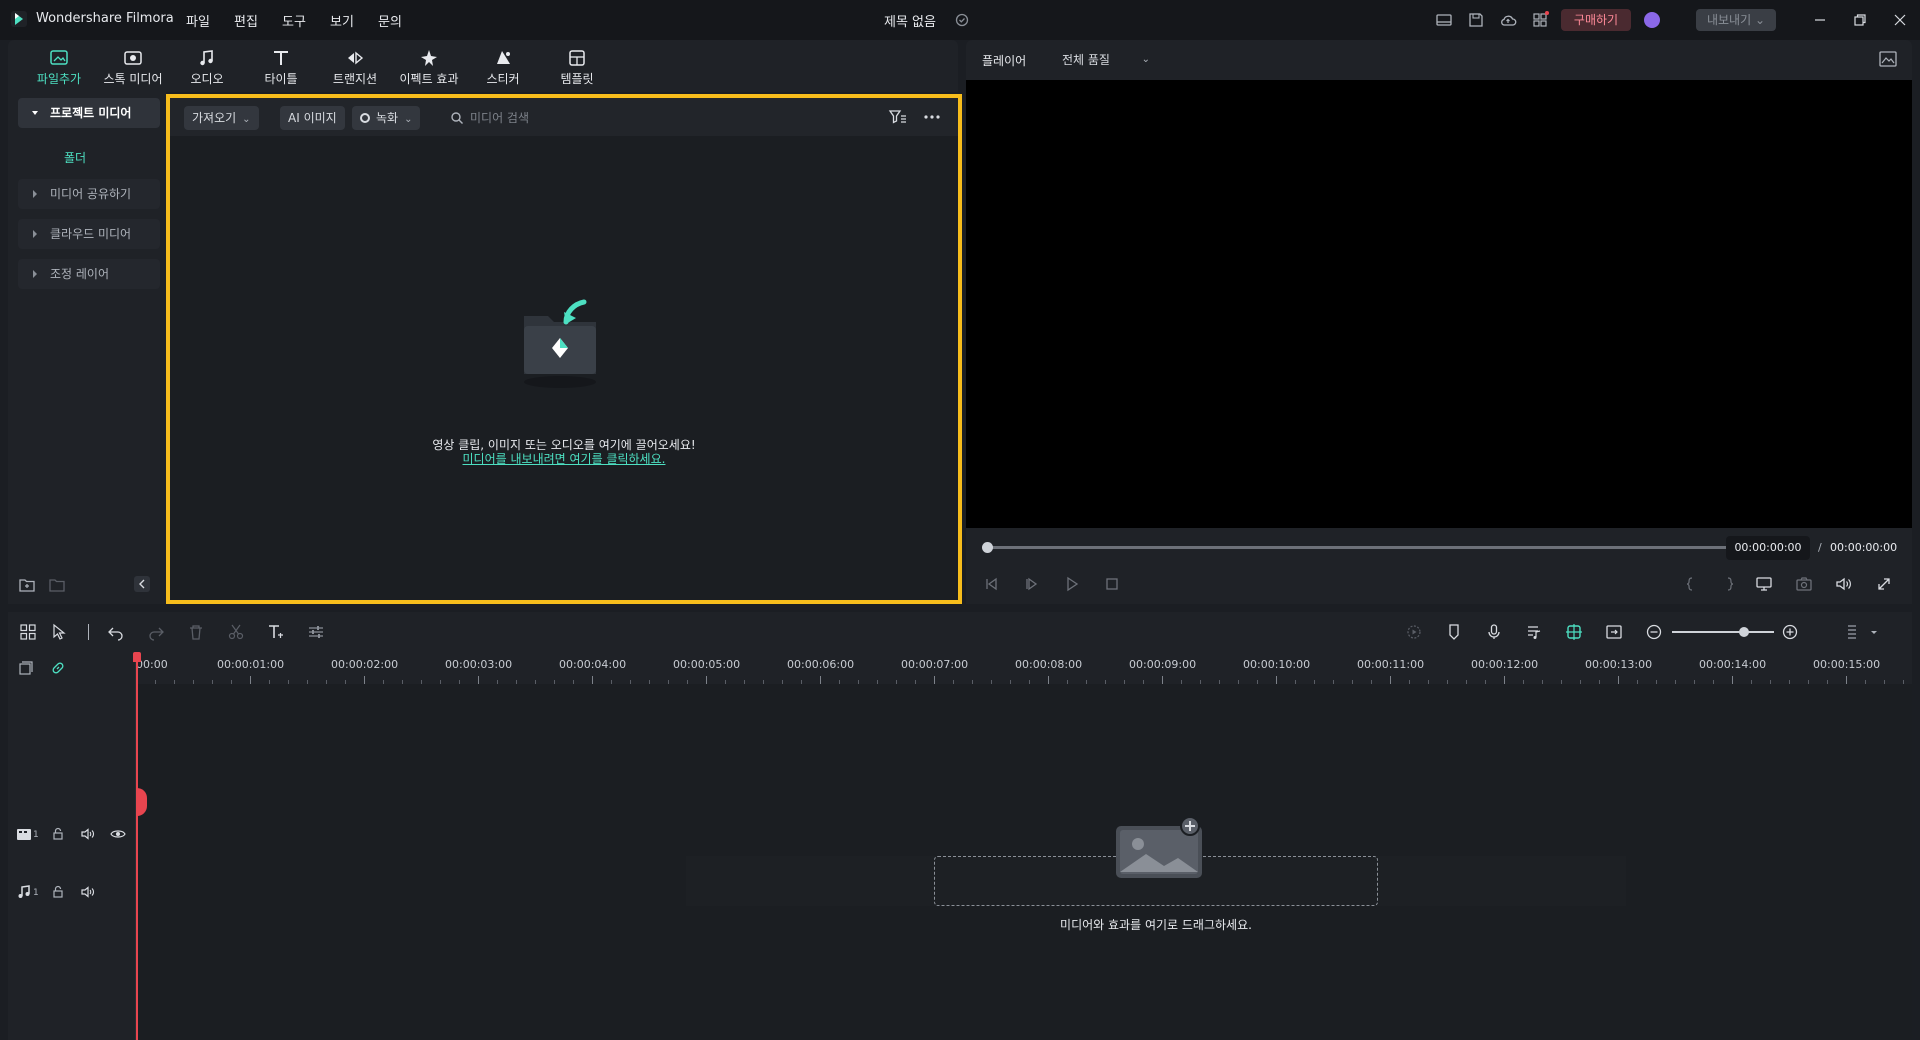 This screenshot has width=1920, height=1040. Describe the element at coordinates (1860, 20) in the screenshot. I see `restore-icon` at that location.